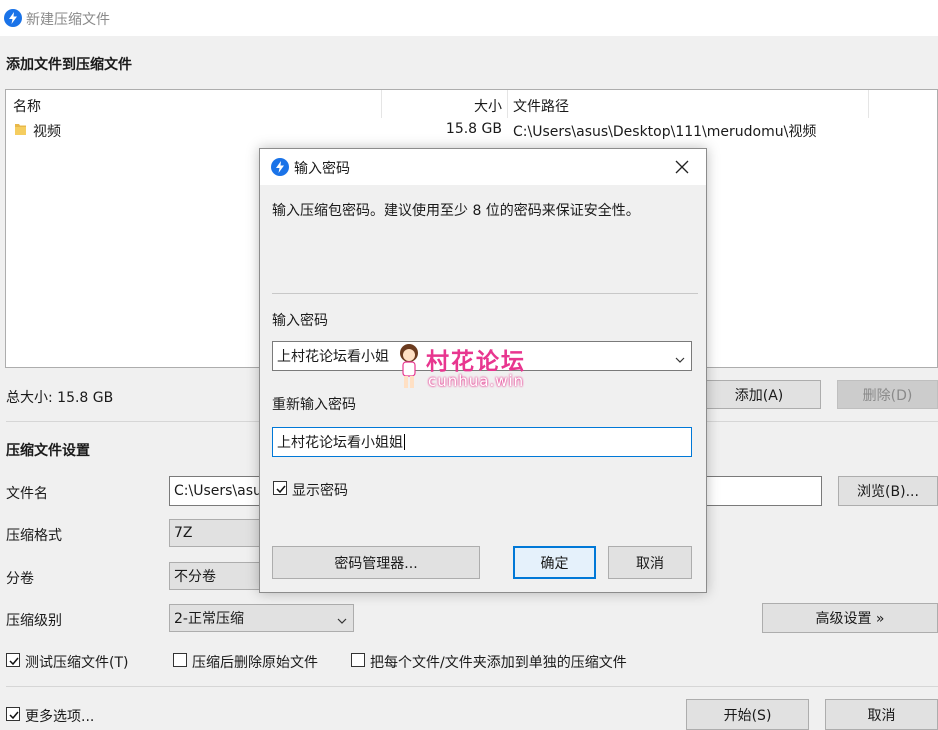 This screenshot has height=730, width=938. Describe the element at coordinates (255, 662) in the screenshot. I see `delete-after-label: 压缩后删除原始文件` at that location.